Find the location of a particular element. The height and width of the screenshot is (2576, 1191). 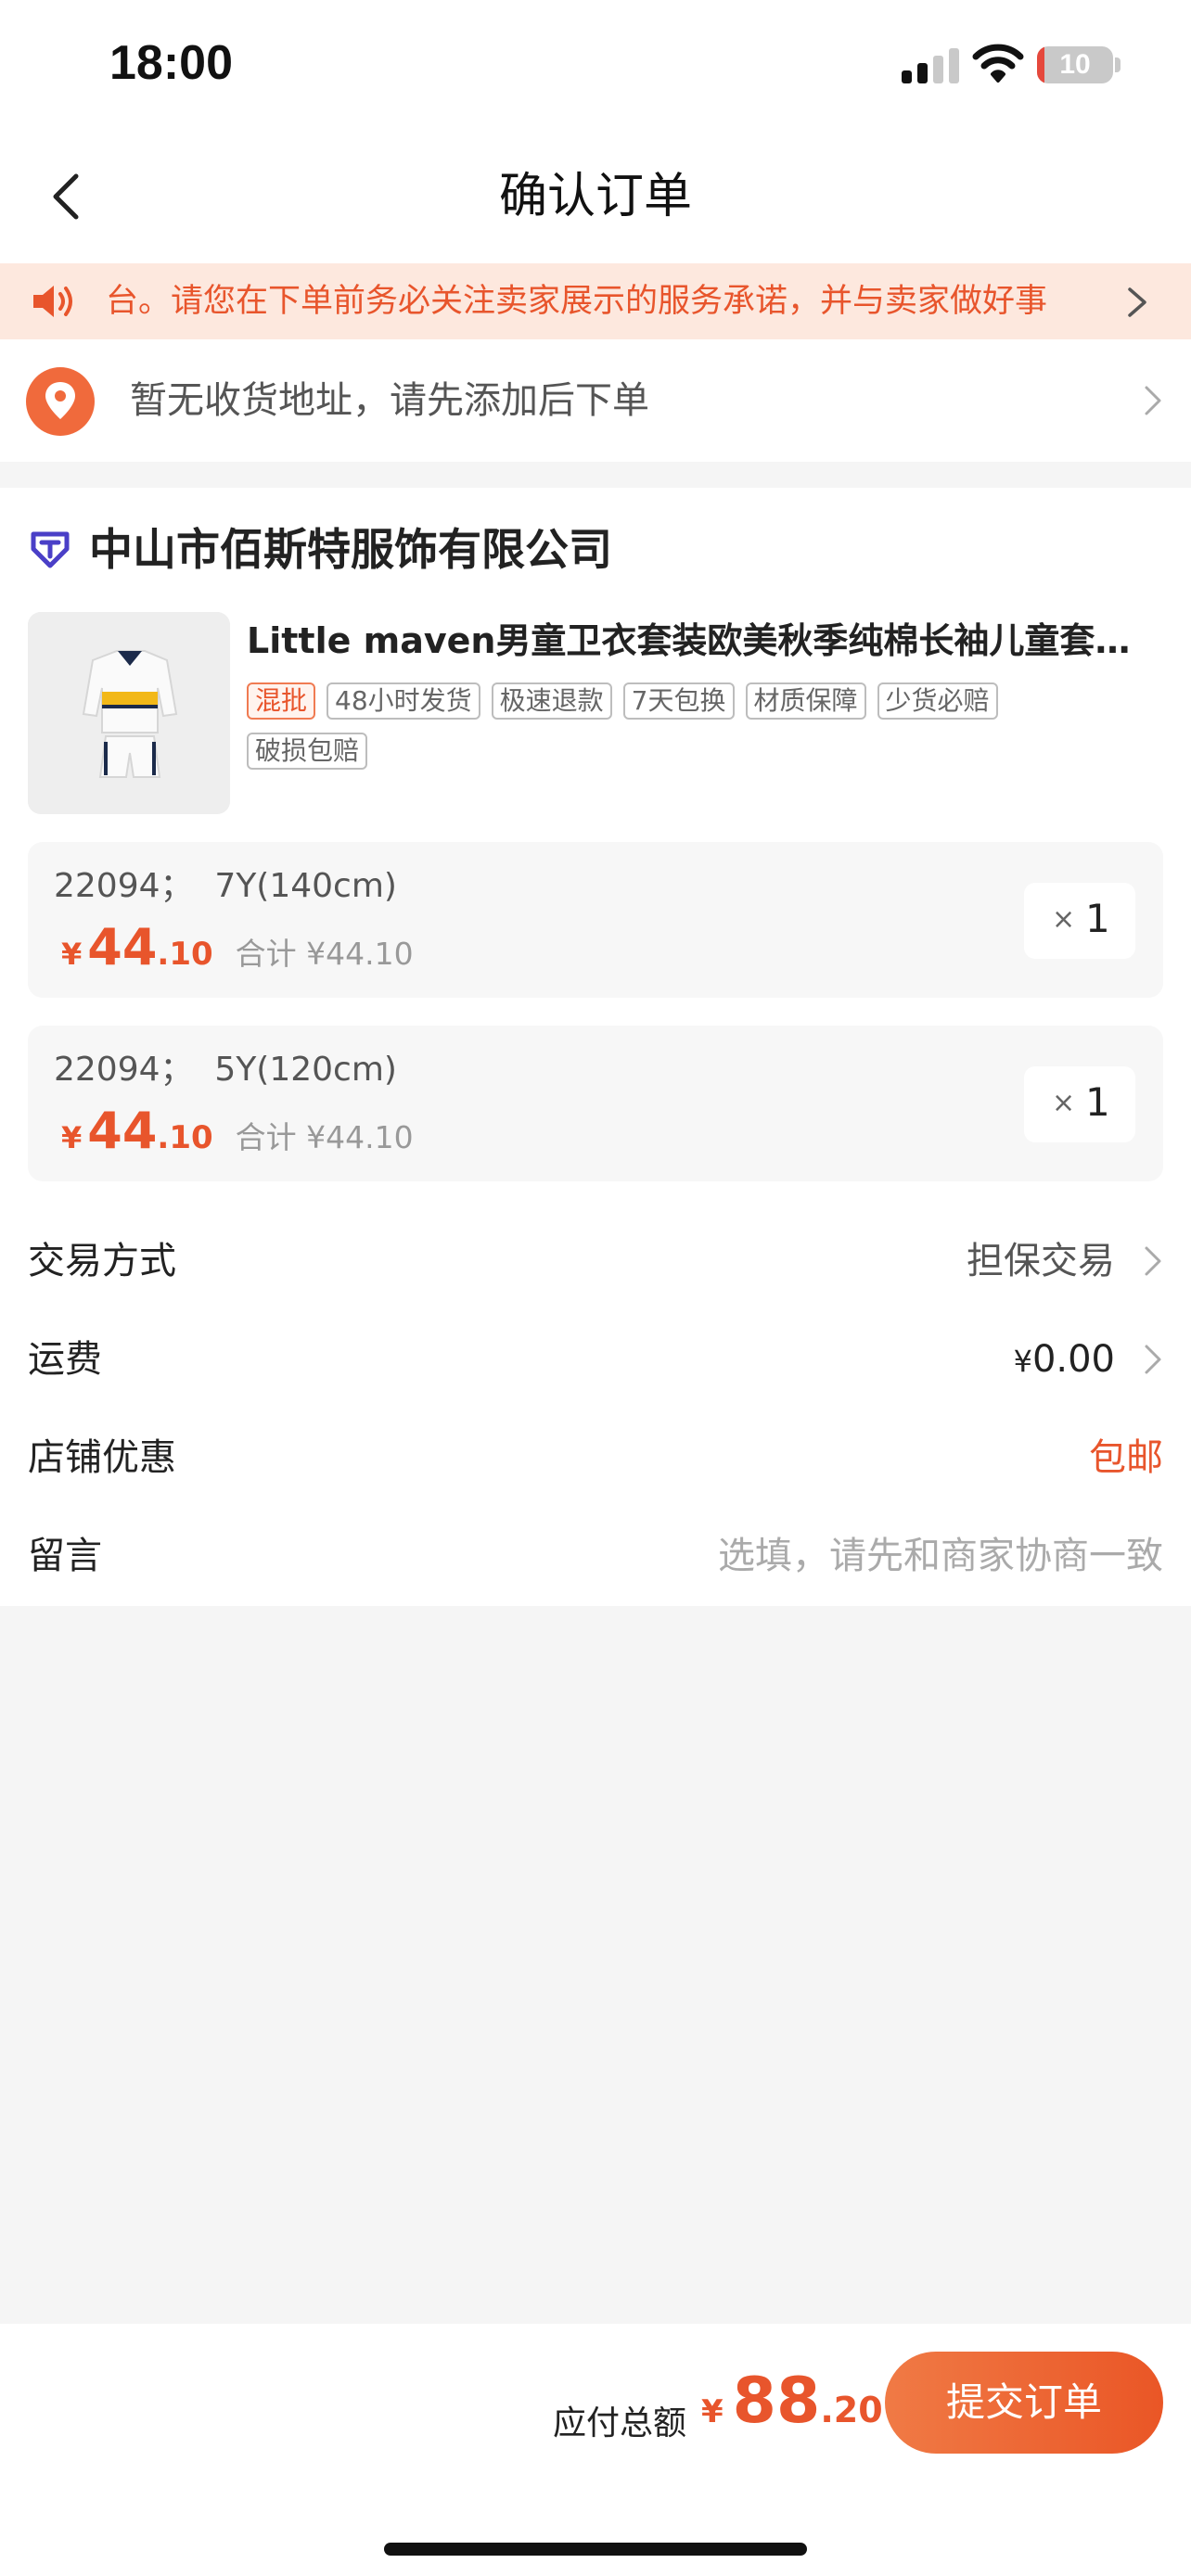

shipping-currency: ¥ is located at coordinates (1022, 1361).